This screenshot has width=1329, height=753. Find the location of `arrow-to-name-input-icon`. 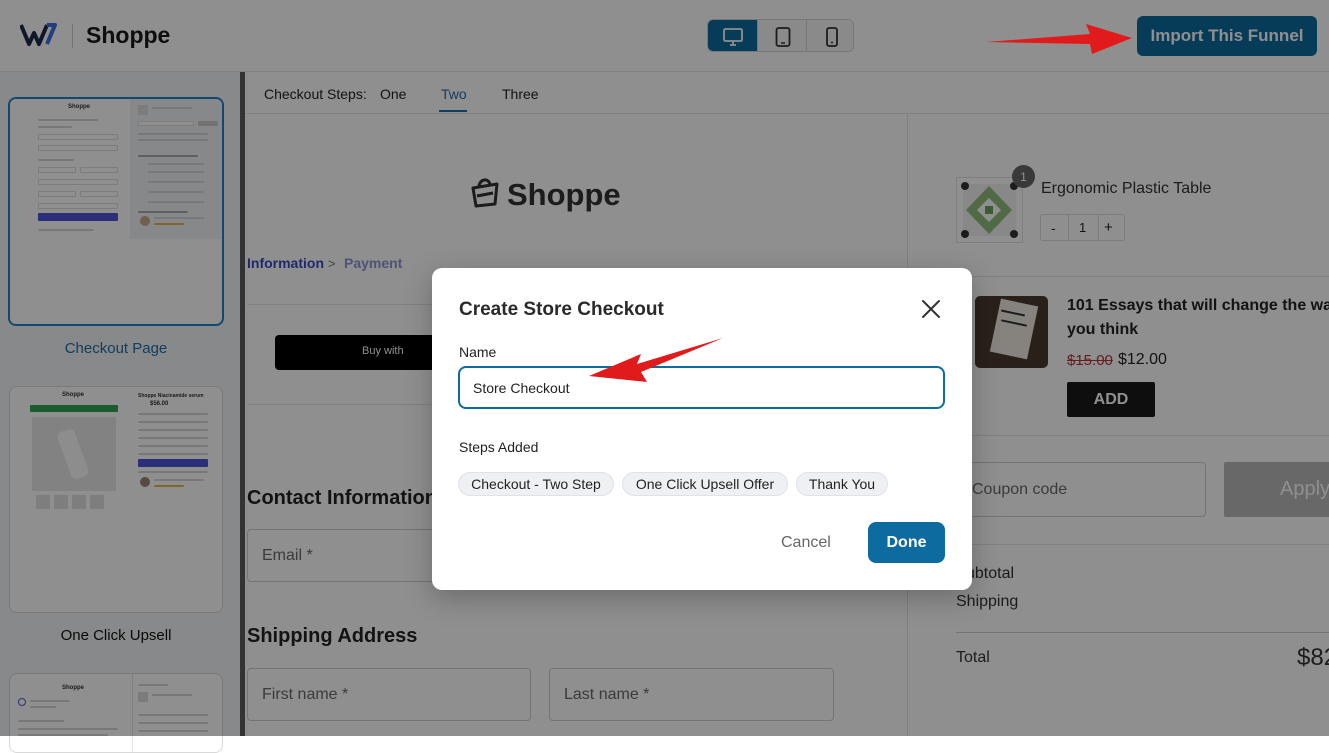

arrow-to-name-input-icon is located at coordinates (656, 360).